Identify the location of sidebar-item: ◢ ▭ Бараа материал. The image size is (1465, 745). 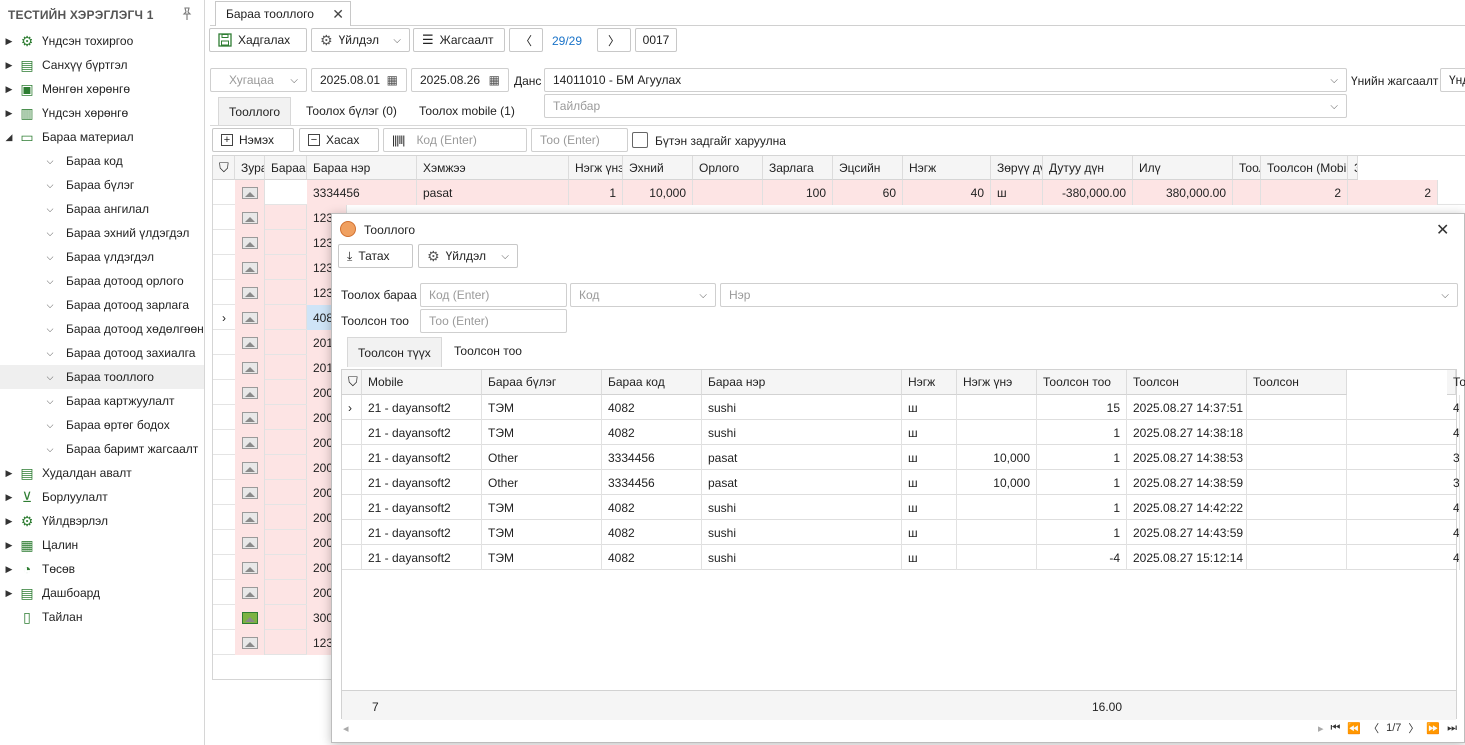
(102, 137).